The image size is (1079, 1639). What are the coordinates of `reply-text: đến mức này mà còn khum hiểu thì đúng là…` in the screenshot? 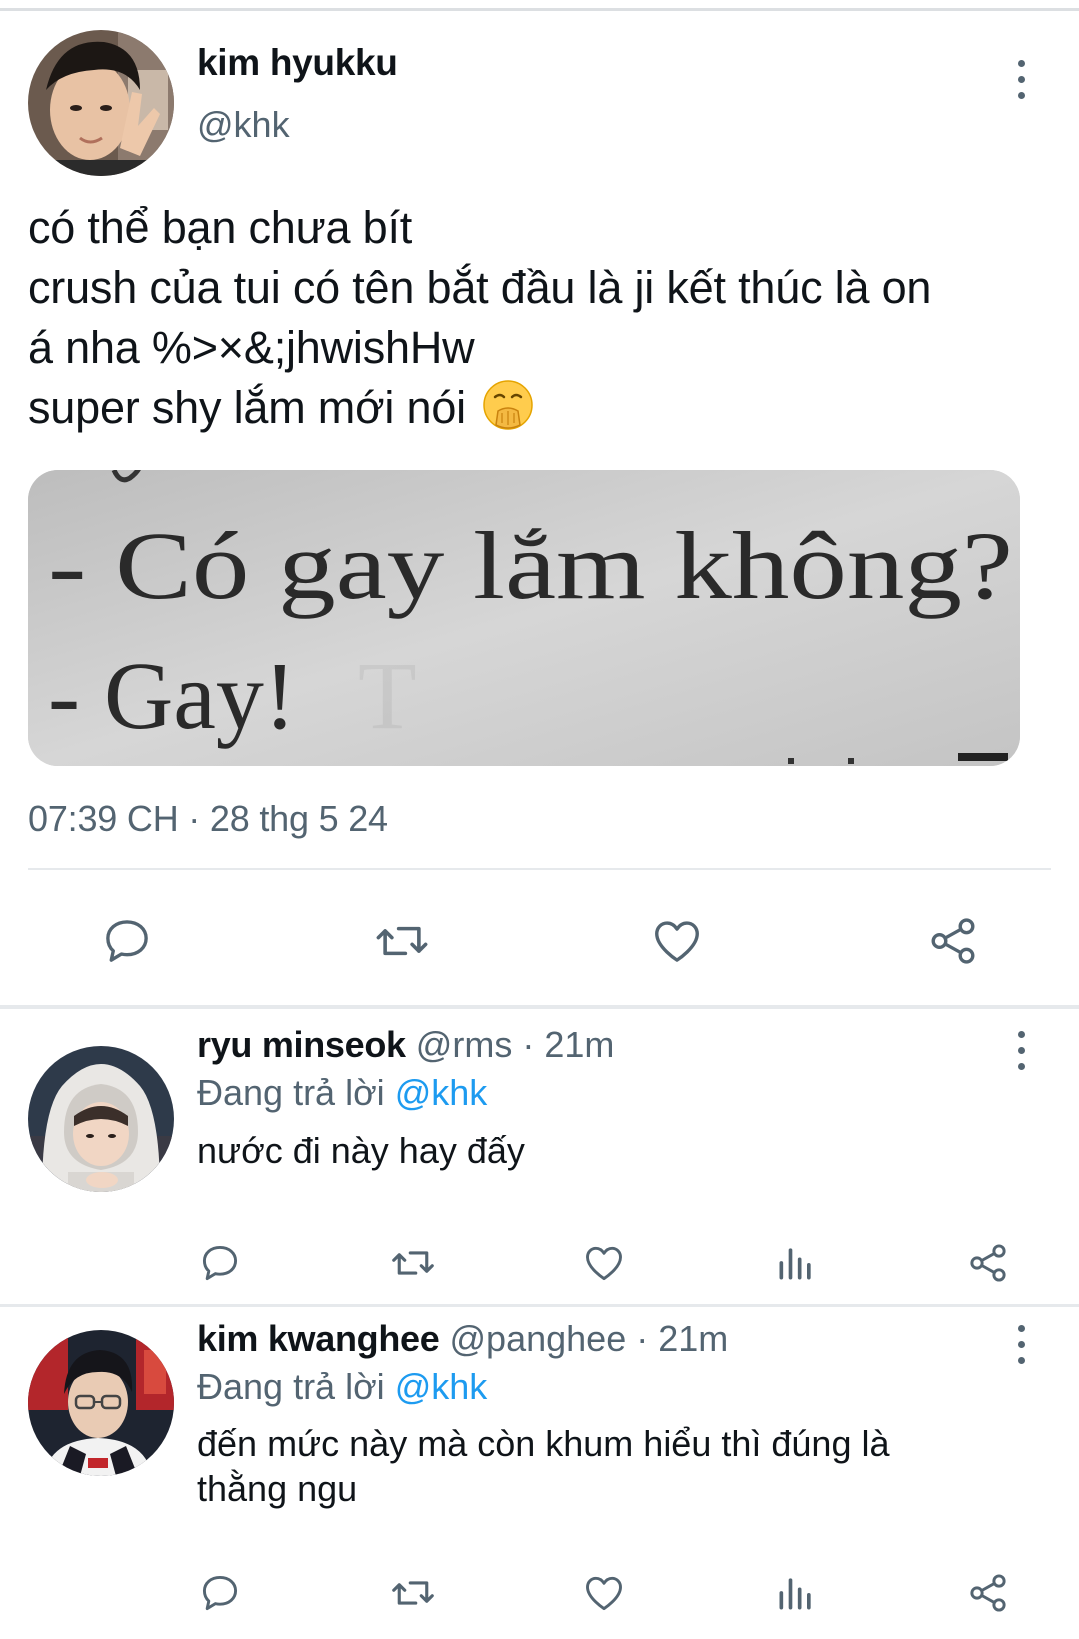 It's located at (627, 1466).